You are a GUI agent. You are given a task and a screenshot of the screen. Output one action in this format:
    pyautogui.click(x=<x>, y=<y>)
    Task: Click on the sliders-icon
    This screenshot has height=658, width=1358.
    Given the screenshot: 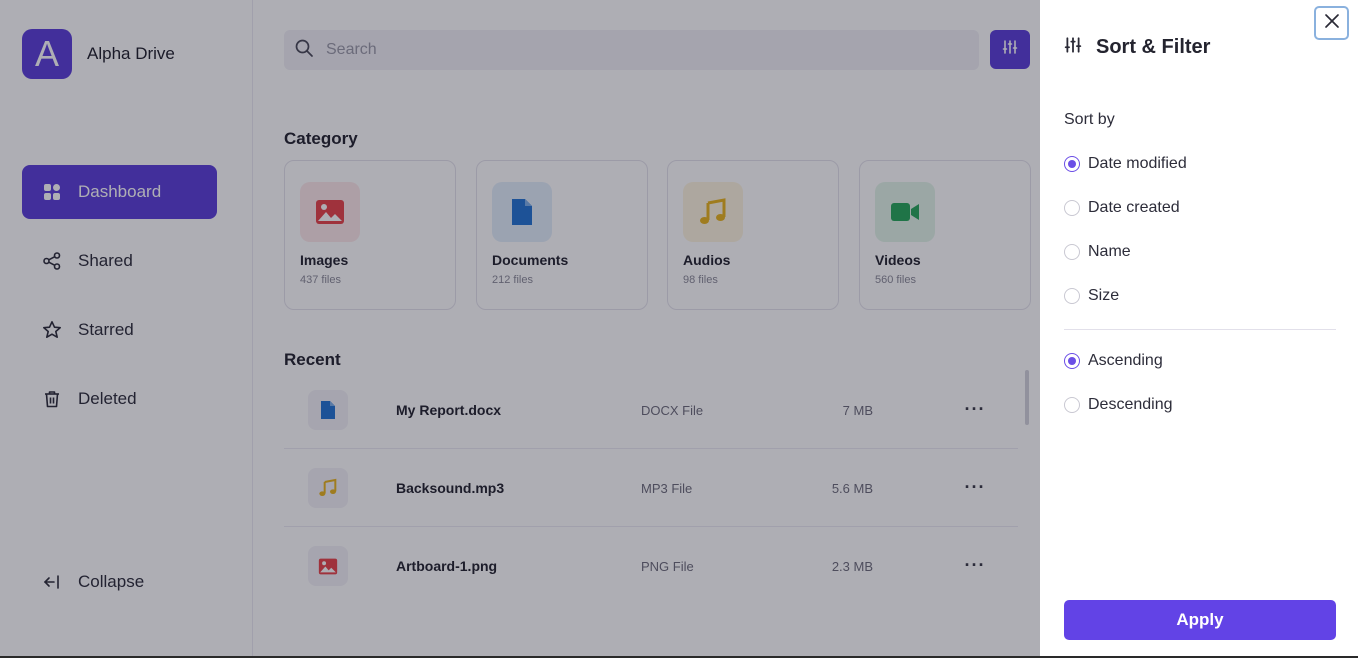 What is the action you would take?
    pyautogui.click(x=1073, y=47)
    